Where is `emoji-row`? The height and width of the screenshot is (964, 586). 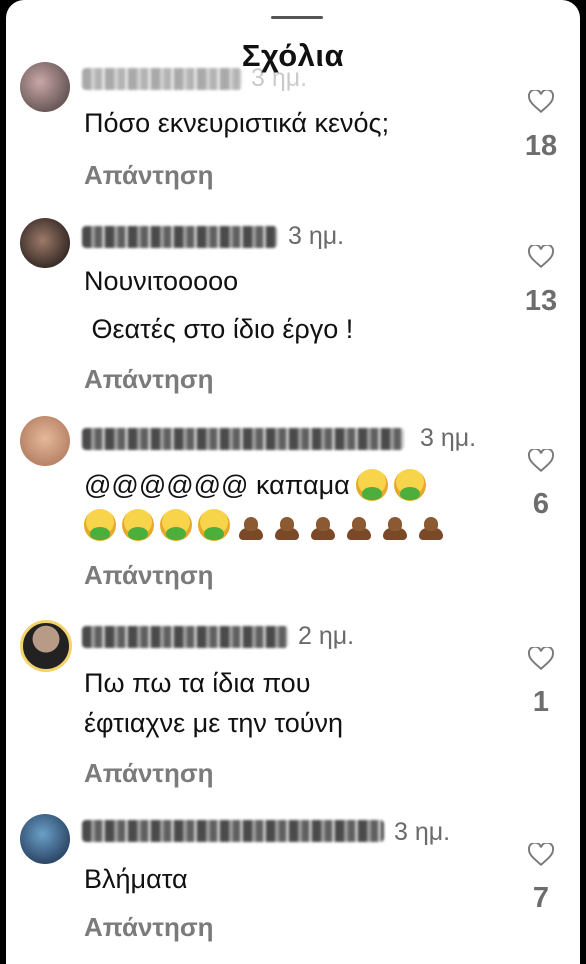 emoji-row is located at coordinates (265, 525).